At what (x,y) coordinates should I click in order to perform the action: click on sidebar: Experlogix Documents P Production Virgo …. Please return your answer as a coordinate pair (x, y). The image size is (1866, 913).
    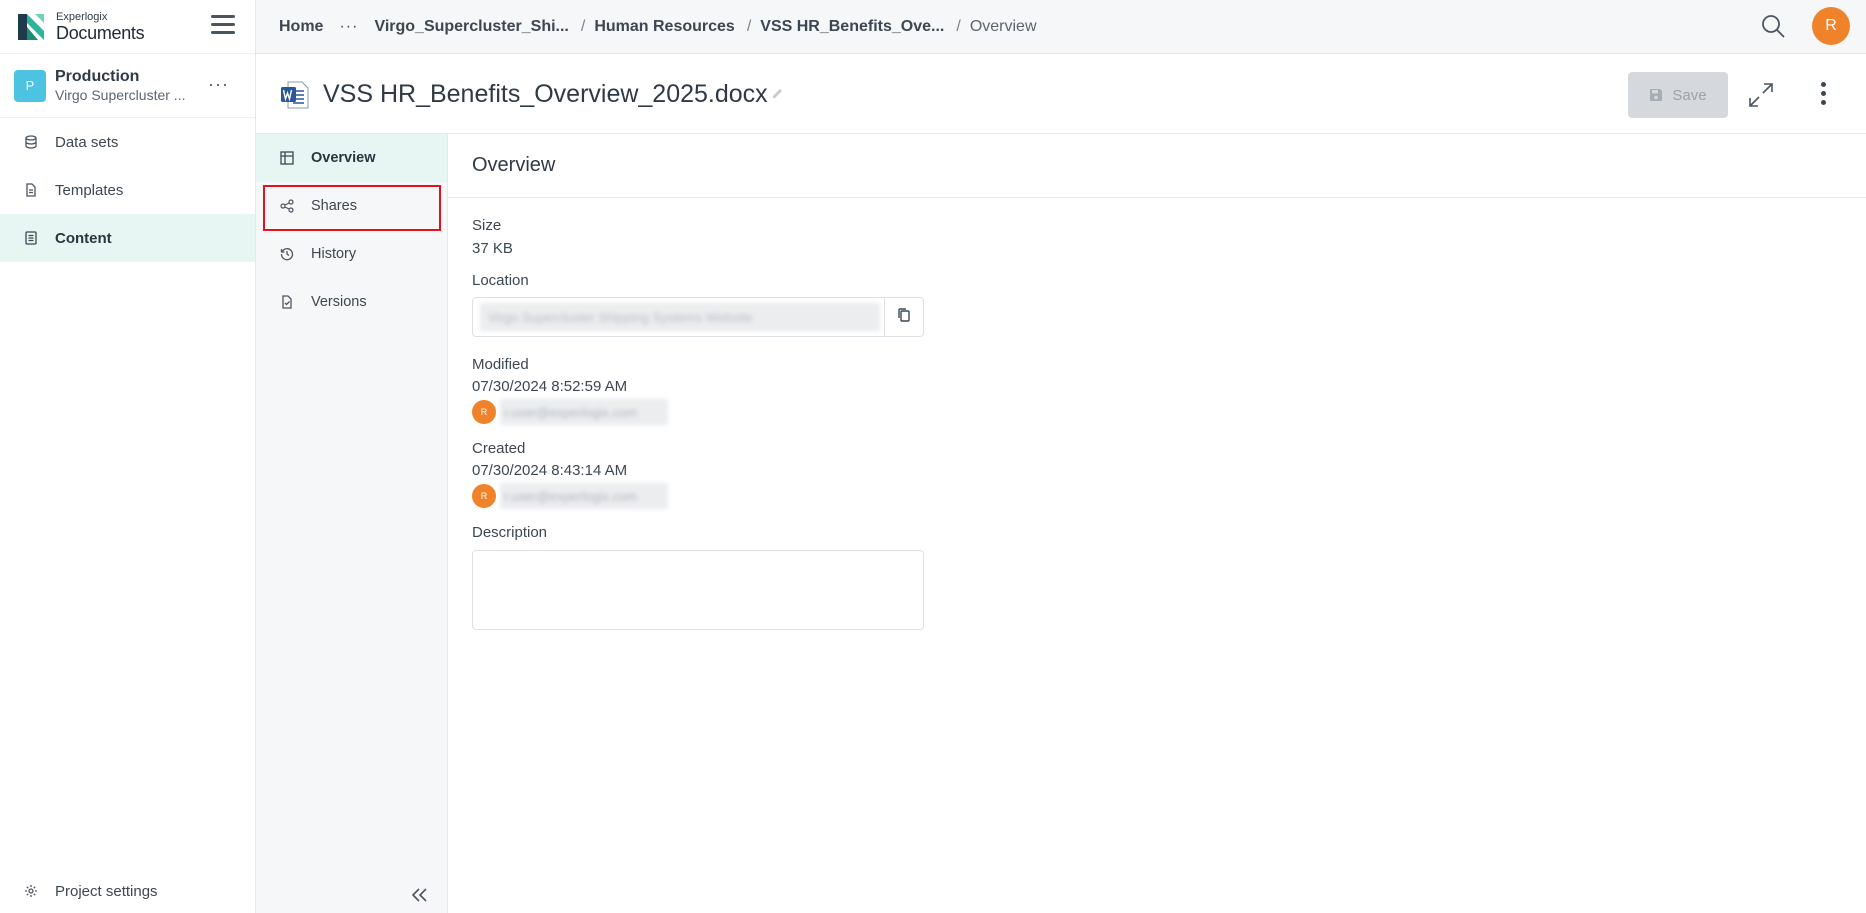
    Looking at the image, I should click on (128, 456).